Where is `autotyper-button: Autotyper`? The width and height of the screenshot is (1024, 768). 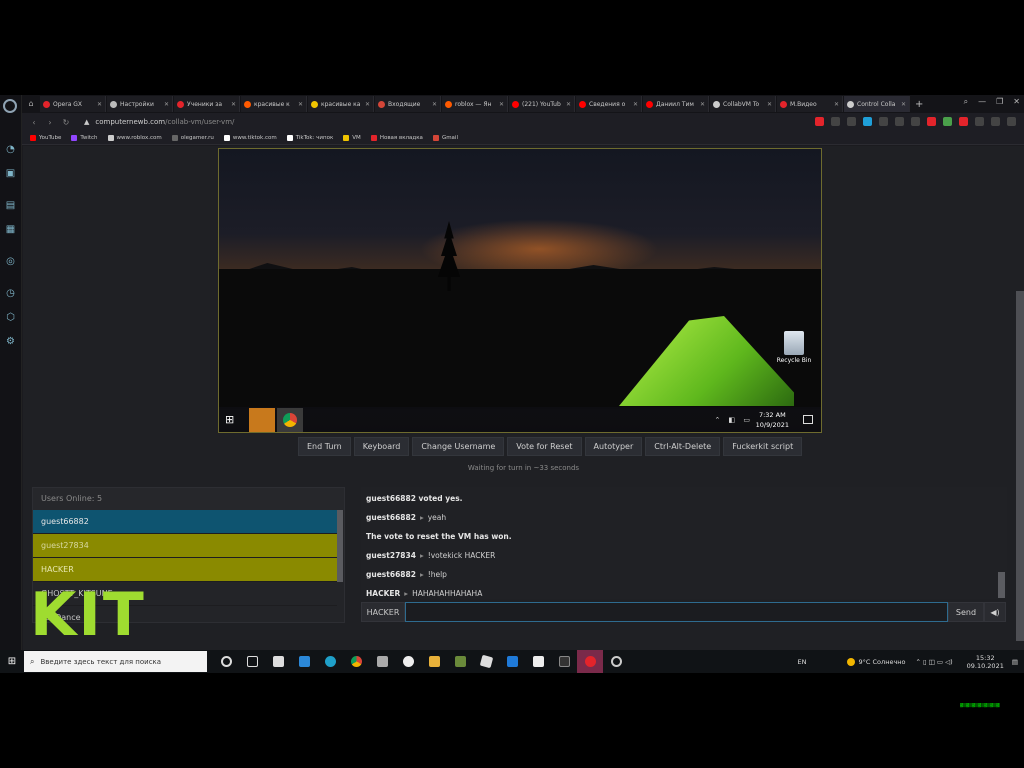 autotyper-button: Autotyper is located at coordinates (613, 446).